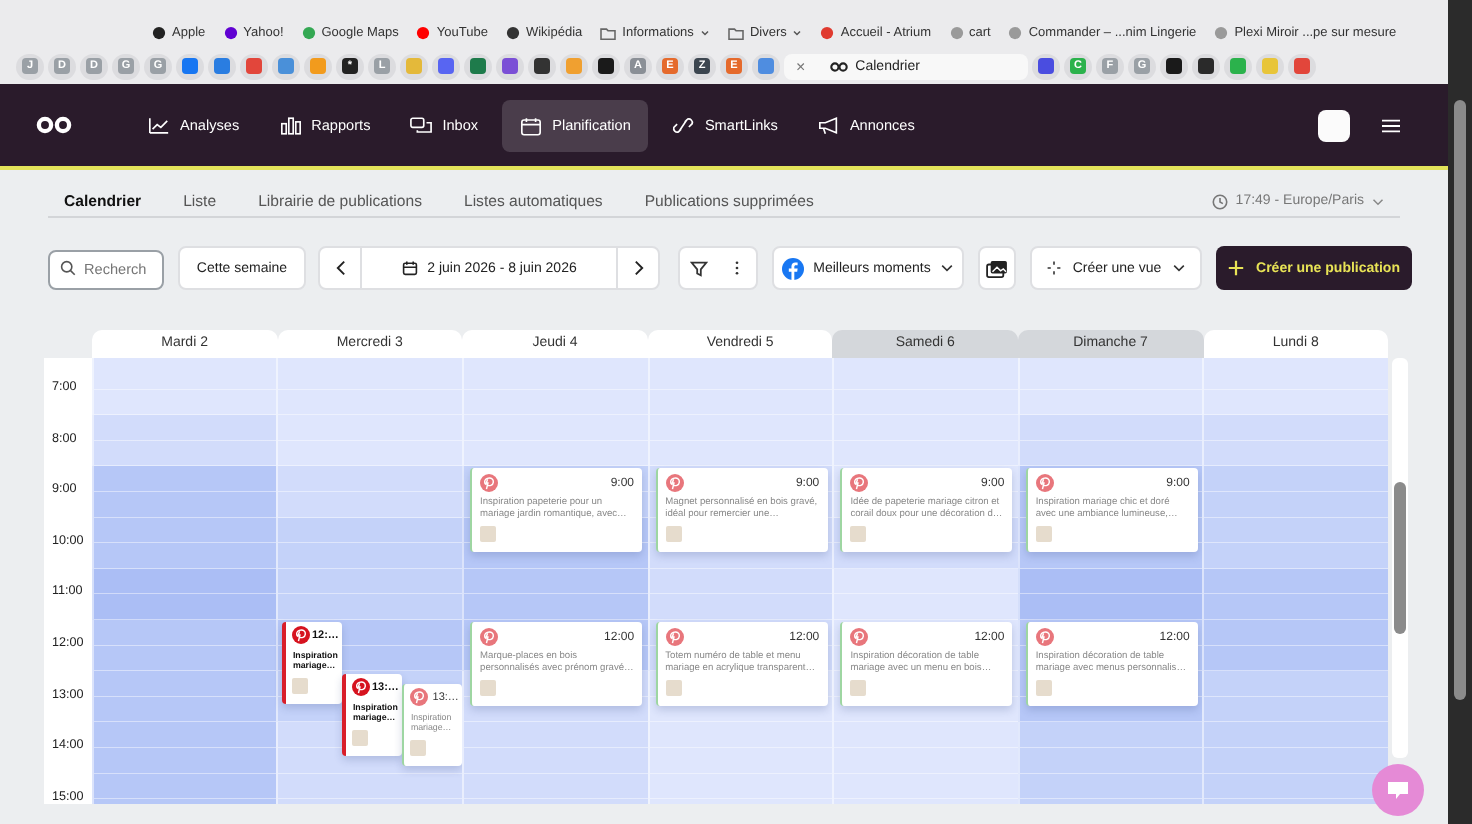  Describe the element at coordinates (838, 66) in the screenshot. I see `infinity-icon` at that location.